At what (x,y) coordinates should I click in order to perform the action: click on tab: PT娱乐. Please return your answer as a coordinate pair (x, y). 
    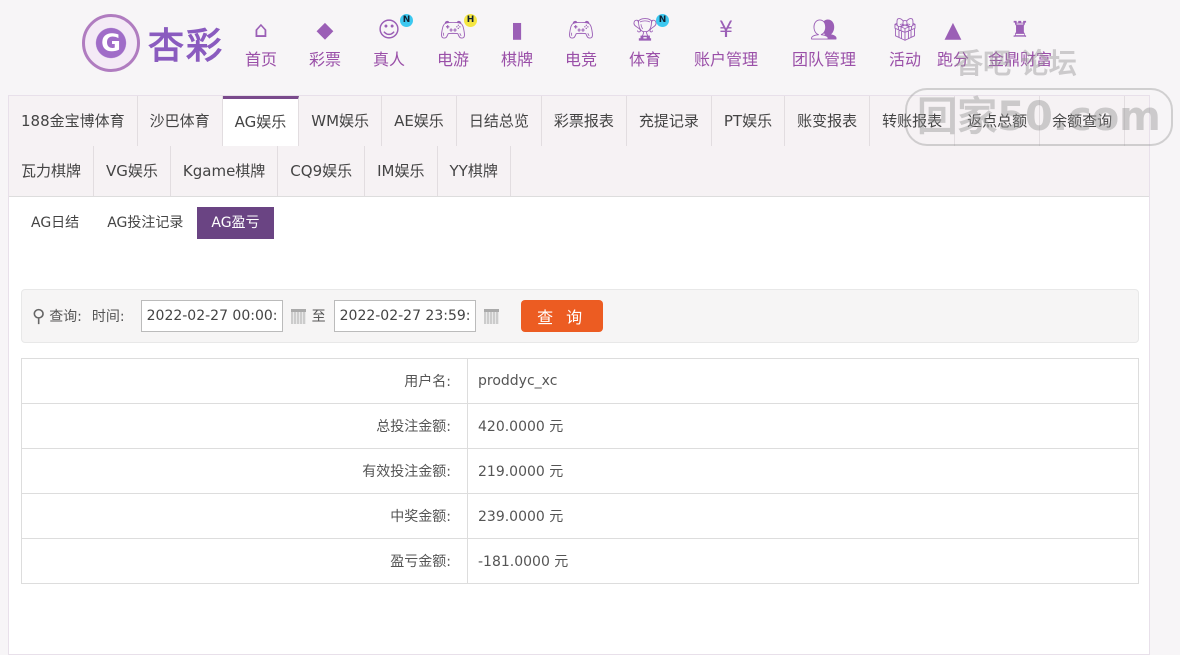
    Looking at the image, I should click on (749, 121).